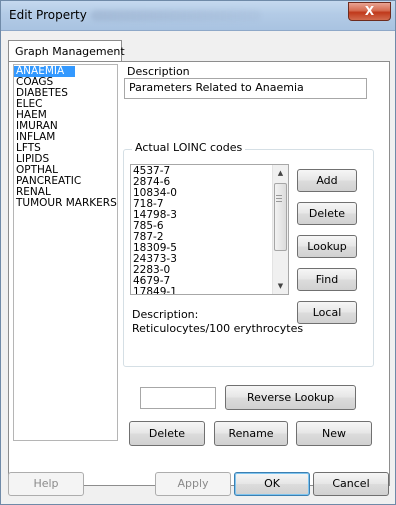 The height and width of the screenshot is (505, 396). Describe the element at coordinates (158, 71) in the screenshot. I see `description-label: Description` at that location.